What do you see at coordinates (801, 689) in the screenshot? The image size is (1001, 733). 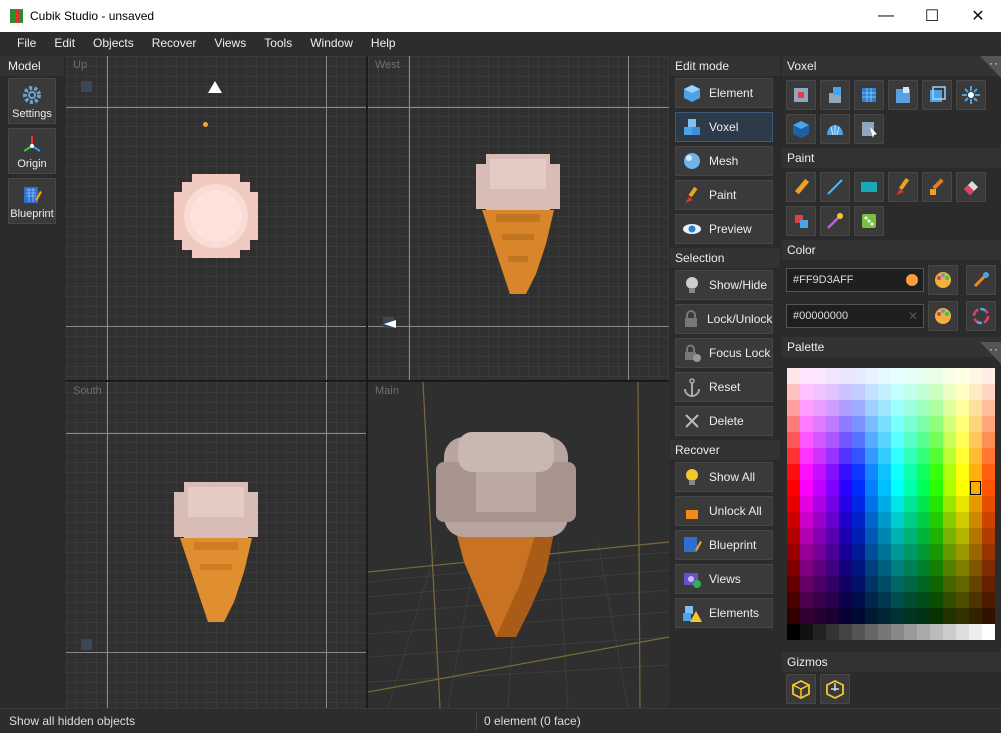 I see `gizmo-box-icon` at bounding box center [801, 689].